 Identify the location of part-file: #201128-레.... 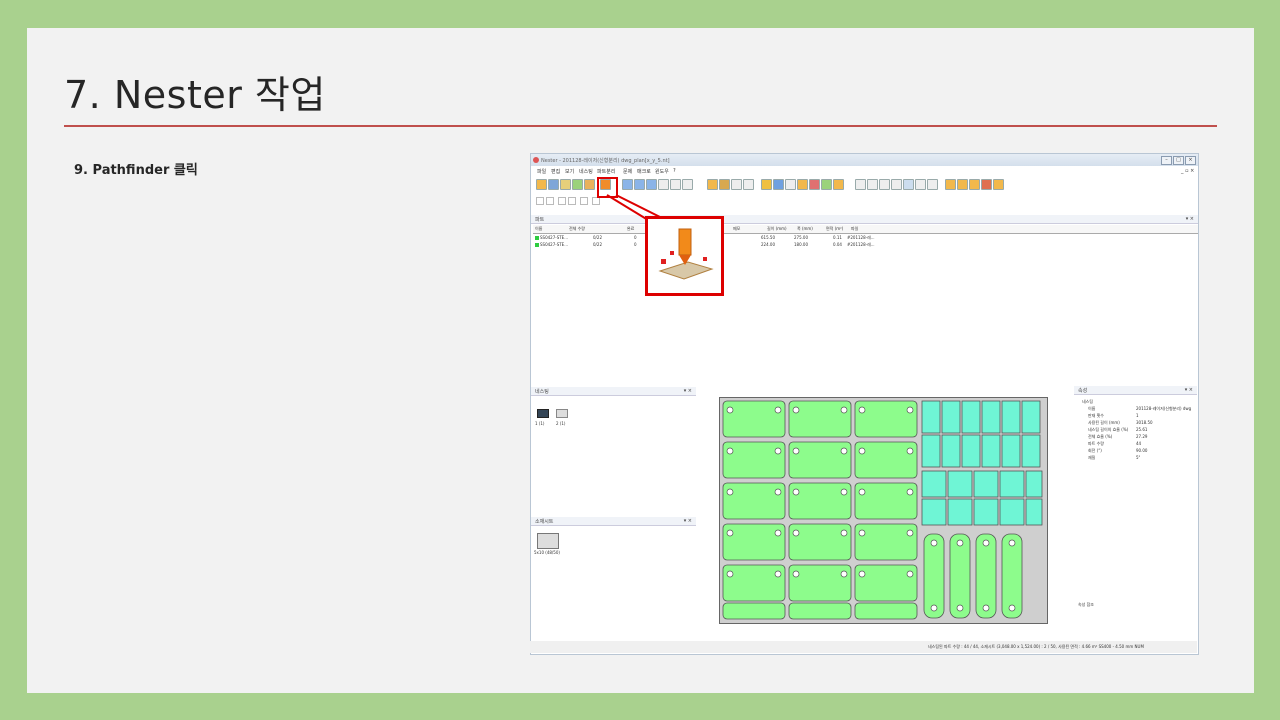
(861, 244).